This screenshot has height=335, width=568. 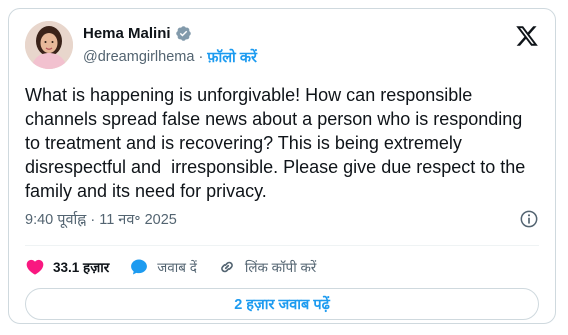 What do you see at coordinates (282, 304) in the screenshot?
I see `read-replies-button: 2 हज़ार जवाब पढ़ें` at bounding box center [282, 304].